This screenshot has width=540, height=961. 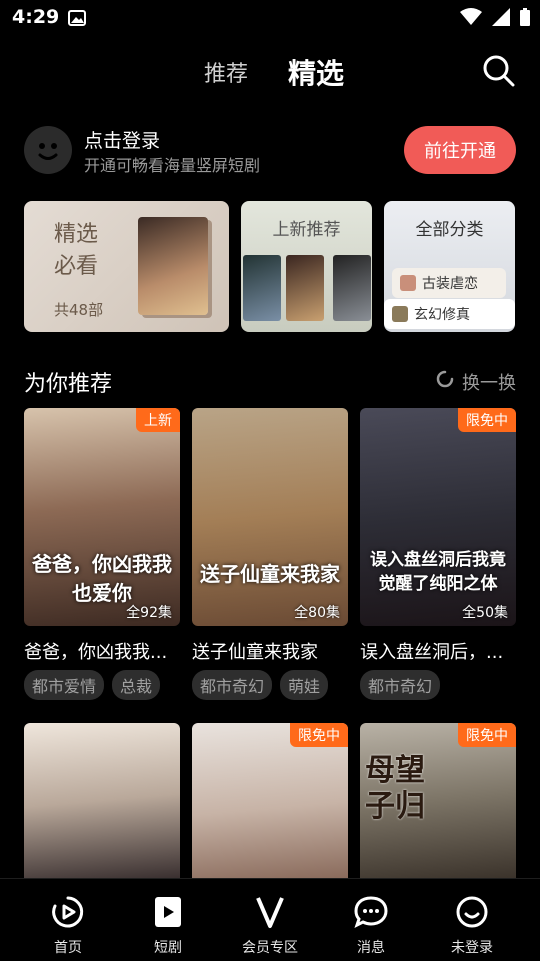 I want to click on drama-poster: 限免中, so click(x=270, y=800).